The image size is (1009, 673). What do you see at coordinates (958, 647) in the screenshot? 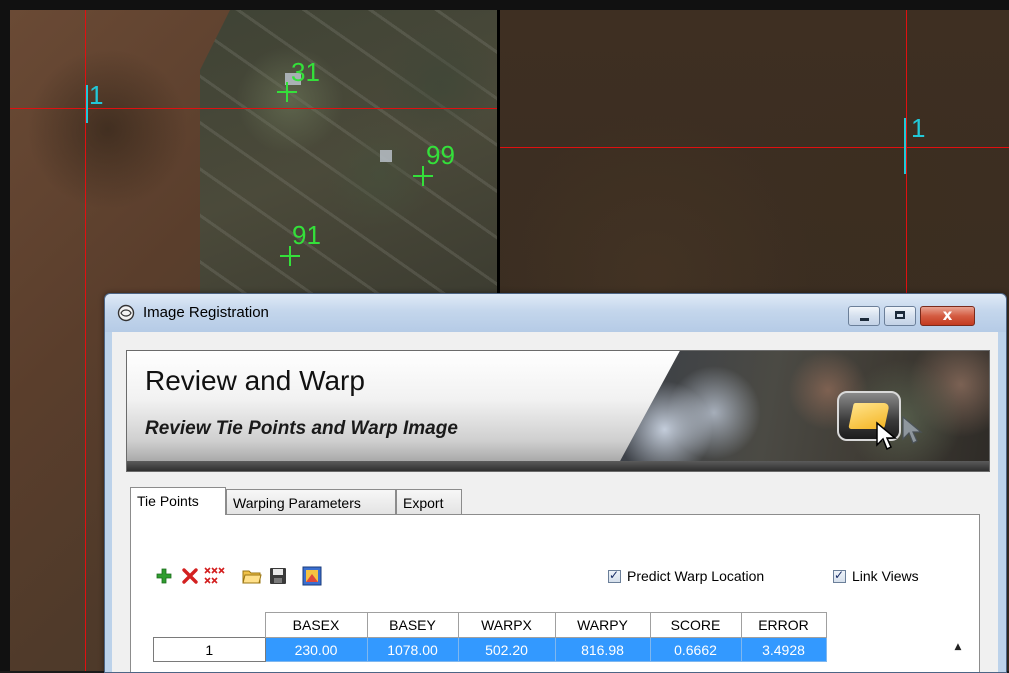
I see `scroll-up-arrow-icon: ▲` at bounding box center [958, 647].